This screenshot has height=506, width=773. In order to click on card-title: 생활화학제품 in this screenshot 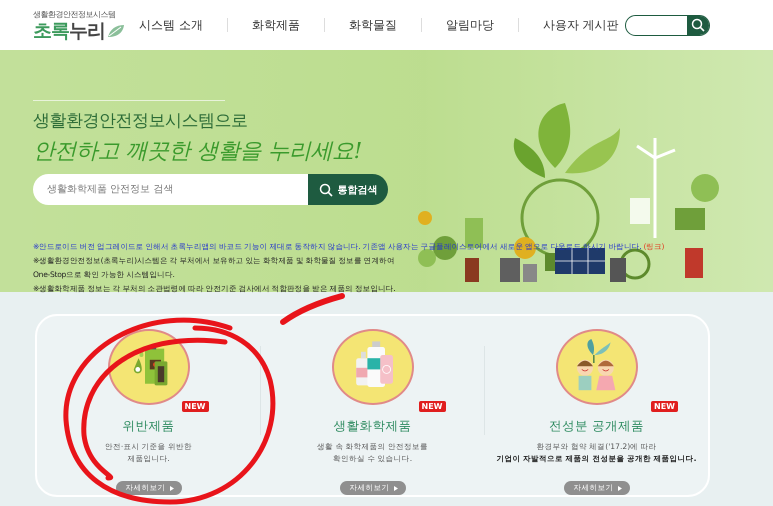, I will do `click(373, 425)`.